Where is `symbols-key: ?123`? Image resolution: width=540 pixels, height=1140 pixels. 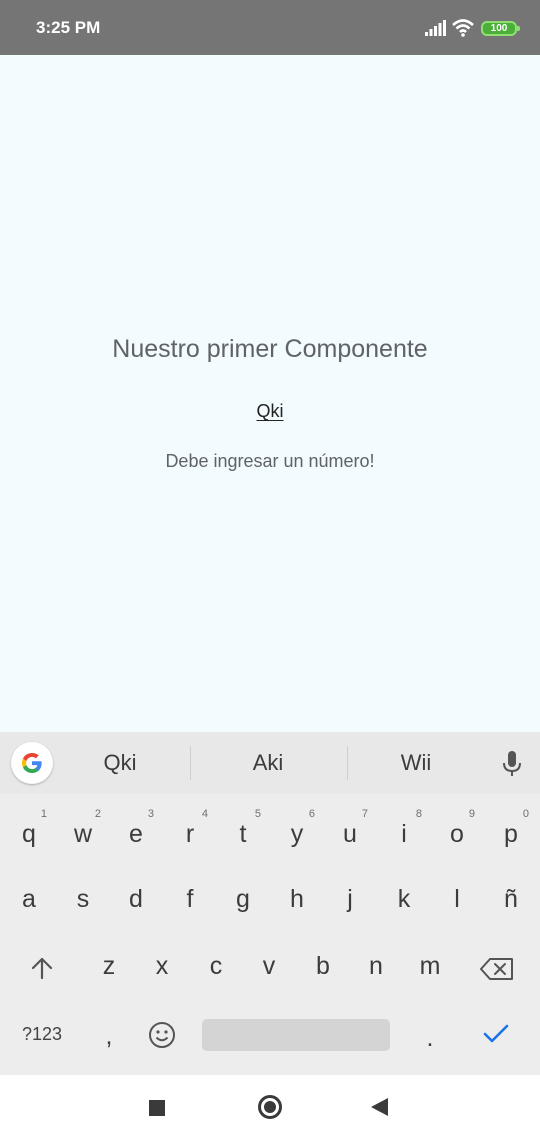
symbols-key: ?123 is located at coordinates (42, 1032).